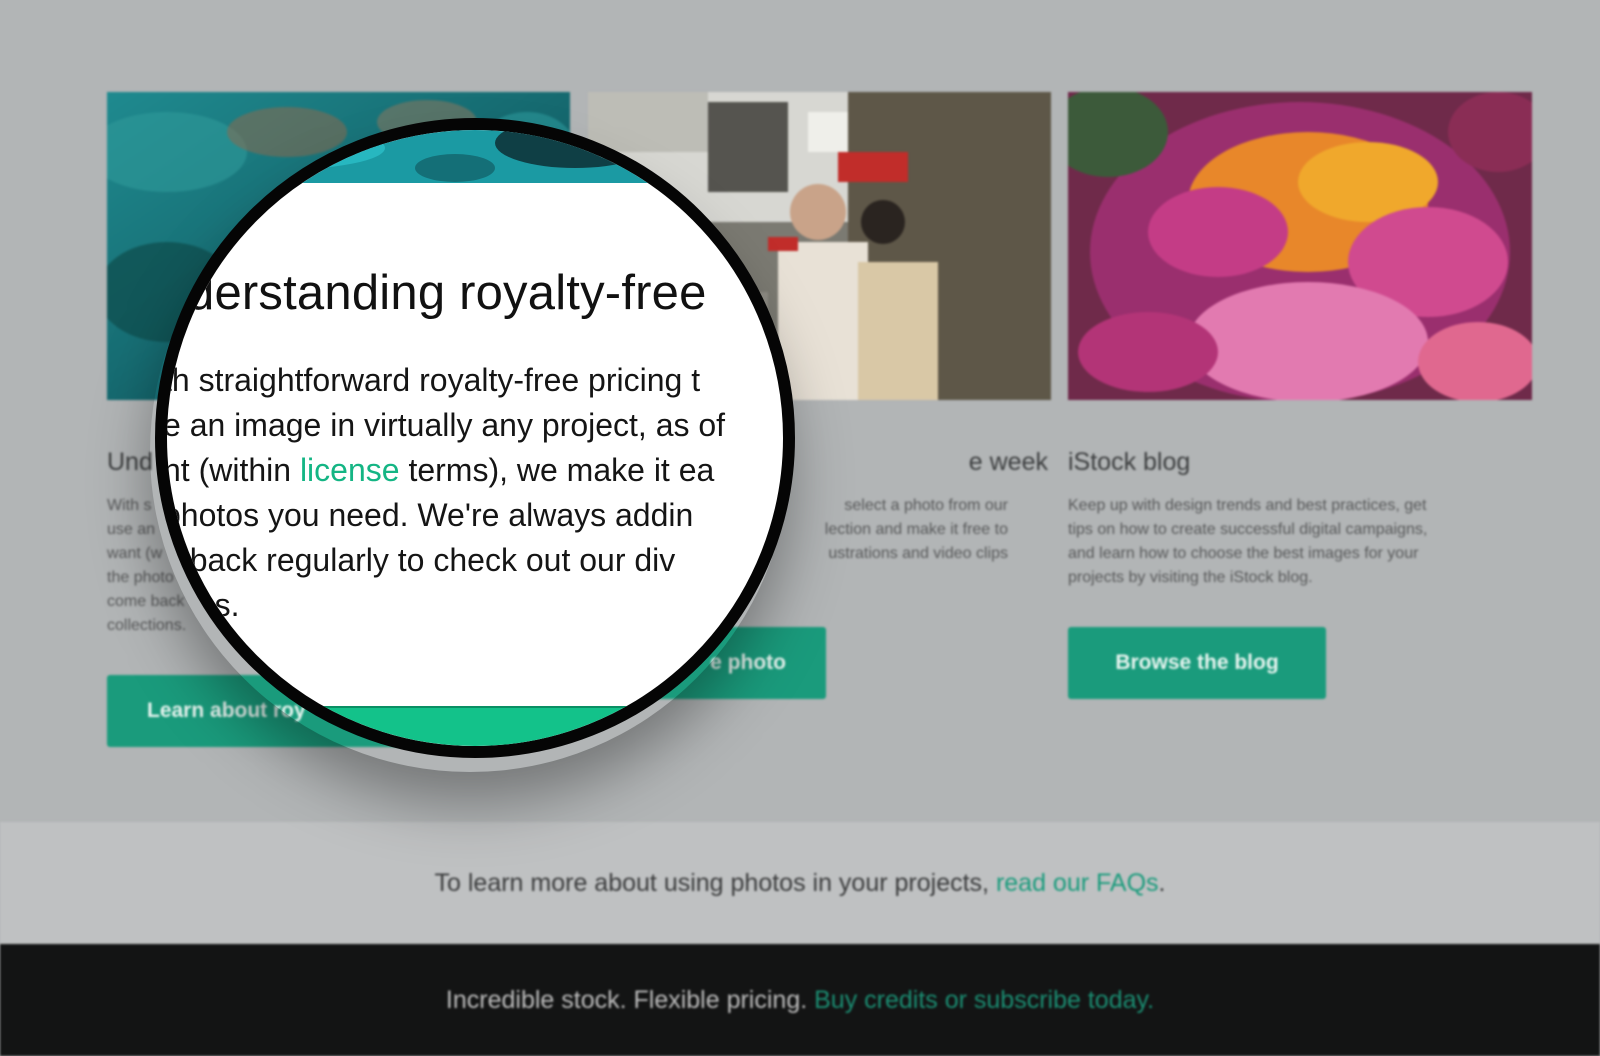 The height and width of the screenshot is (1056, 1600). Describe the element at coordinates (630, 1000) in the screenshot. I see `footer-text: Incredible stock. Flexible pricing.` at that location.